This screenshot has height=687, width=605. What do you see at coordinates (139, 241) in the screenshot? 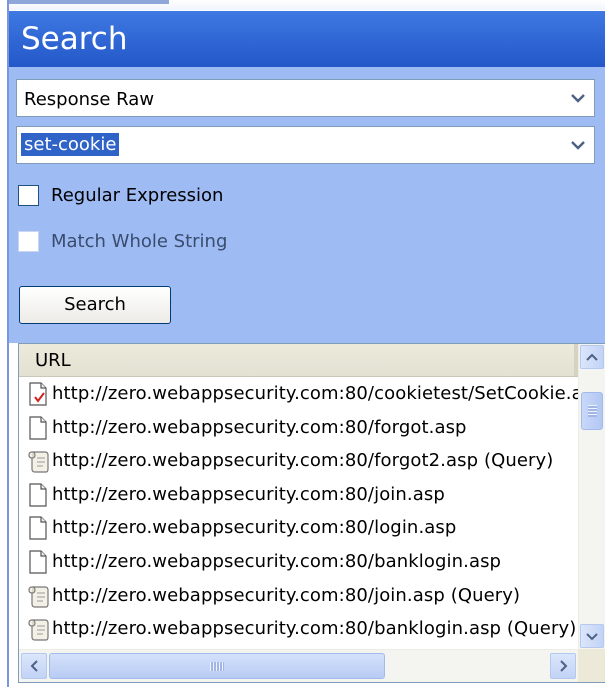
I see `whole-string-label: Match Whole String` at bounding box center [139, 241].